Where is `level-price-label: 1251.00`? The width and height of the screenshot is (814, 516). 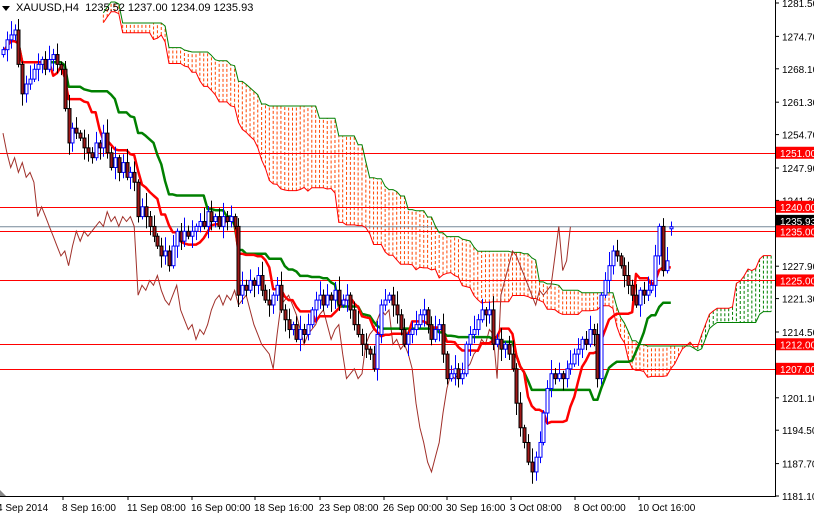 level-price-label: 1251.00 is located at coordinates (795, 153).